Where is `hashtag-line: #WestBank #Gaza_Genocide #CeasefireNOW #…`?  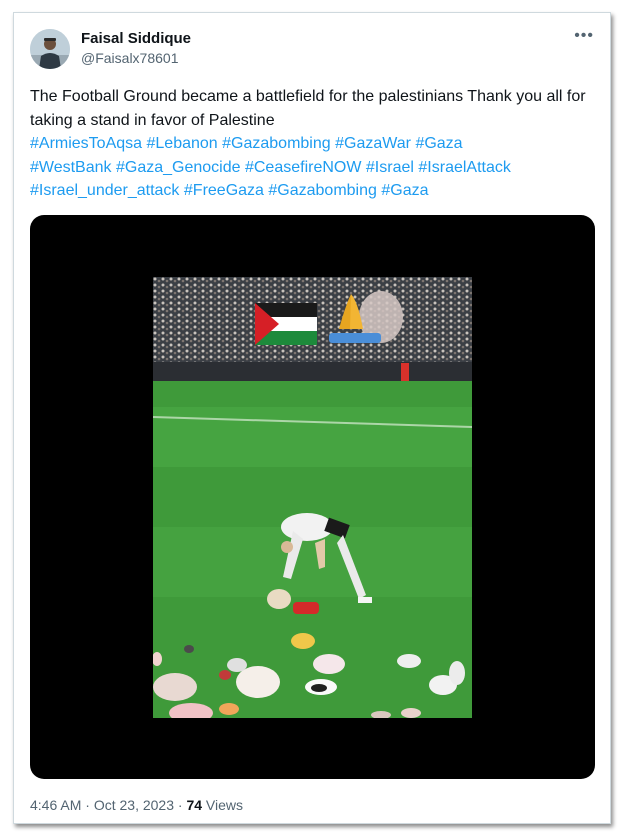 hashtag-line: #WestBank #Gaza_Genocide #CeasefireNOW #… is located at coordinates (315, 168).